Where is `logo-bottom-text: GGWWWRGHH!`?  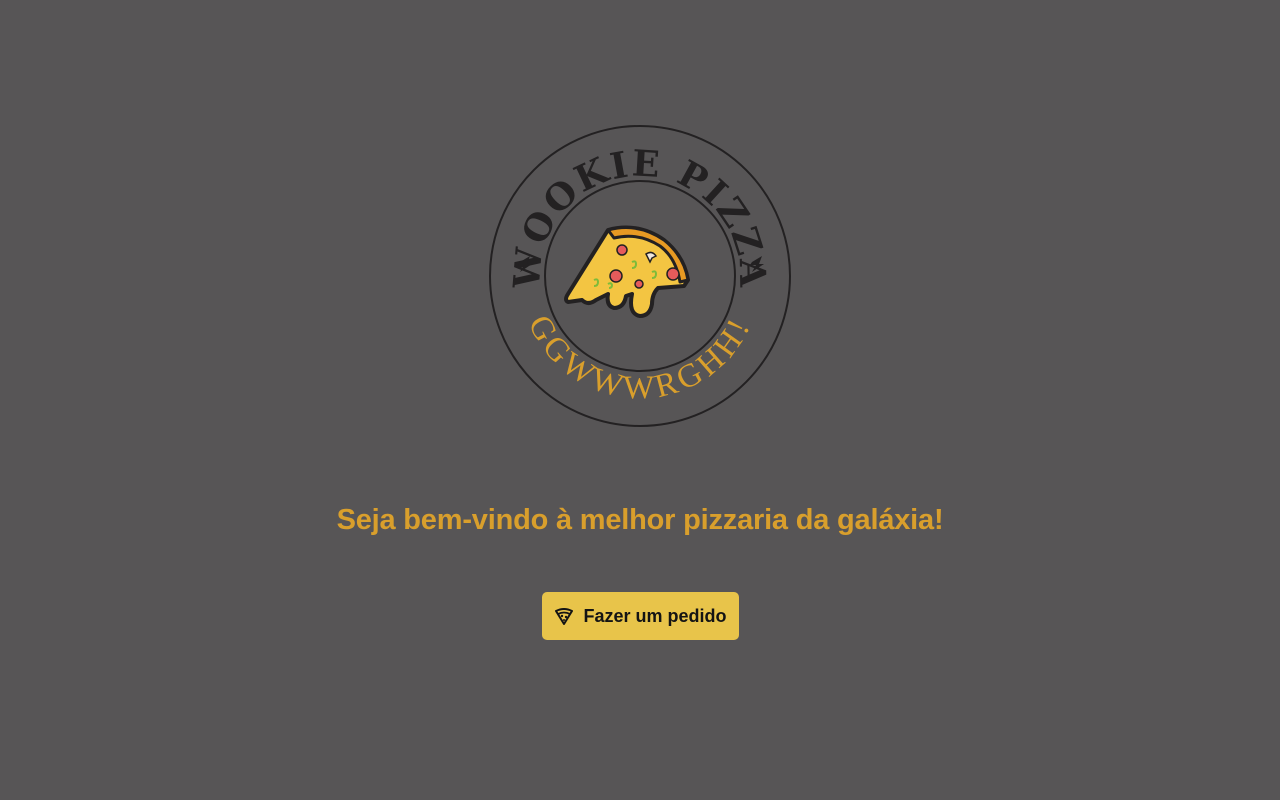 logo-bottom-text: GGWWWRGHH! is located at coordinates (640, 358).